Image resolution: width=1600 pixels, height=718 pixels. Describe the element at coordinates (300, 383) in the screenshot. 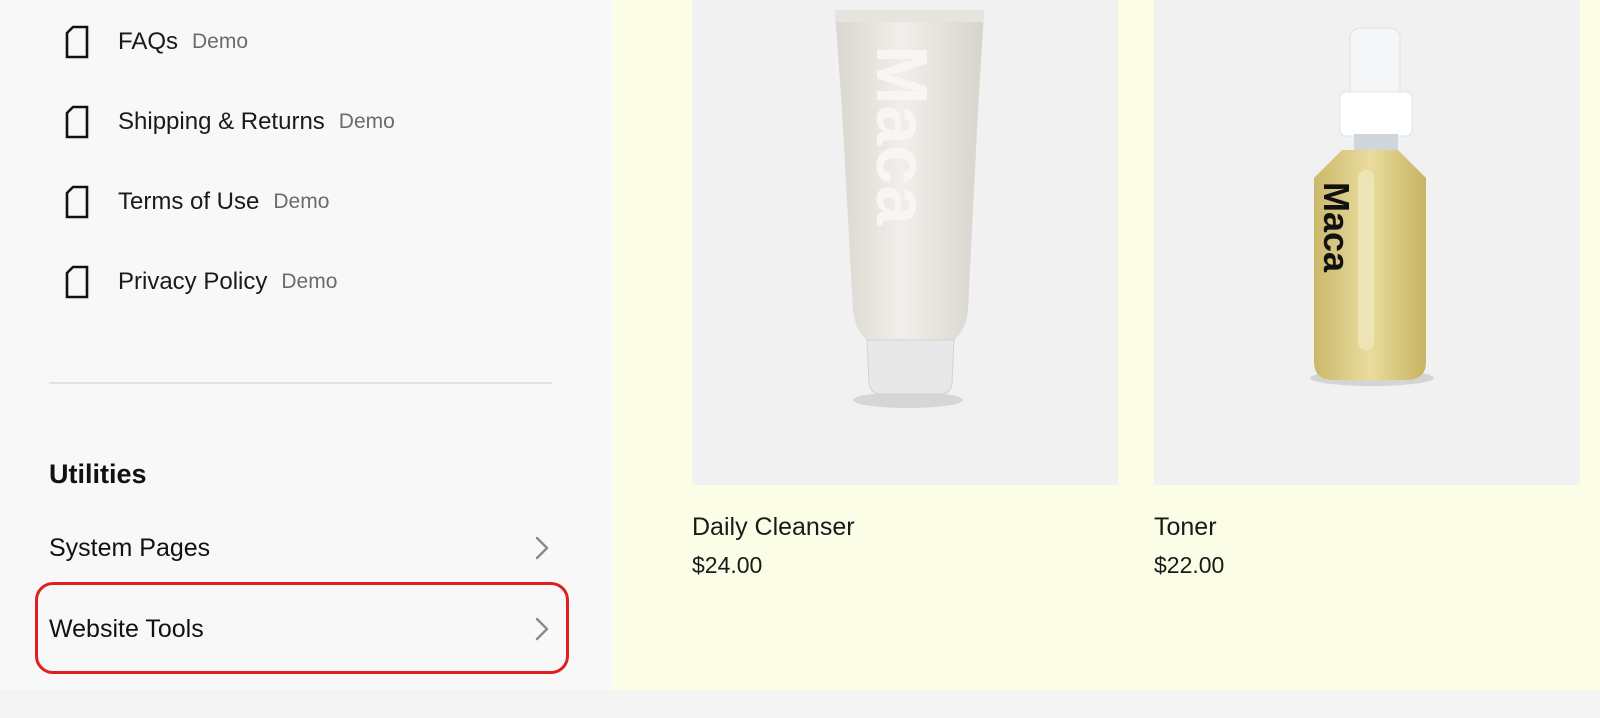

I see `section-divider` at that location.